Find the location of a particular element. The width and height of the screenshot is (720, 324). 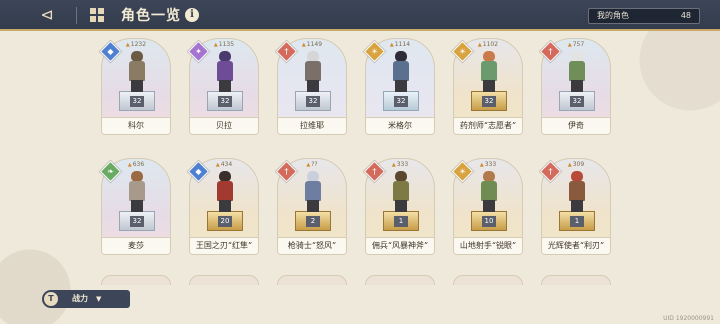

sort-button: T 战力 ▼ is located at coordinates (86, 299).